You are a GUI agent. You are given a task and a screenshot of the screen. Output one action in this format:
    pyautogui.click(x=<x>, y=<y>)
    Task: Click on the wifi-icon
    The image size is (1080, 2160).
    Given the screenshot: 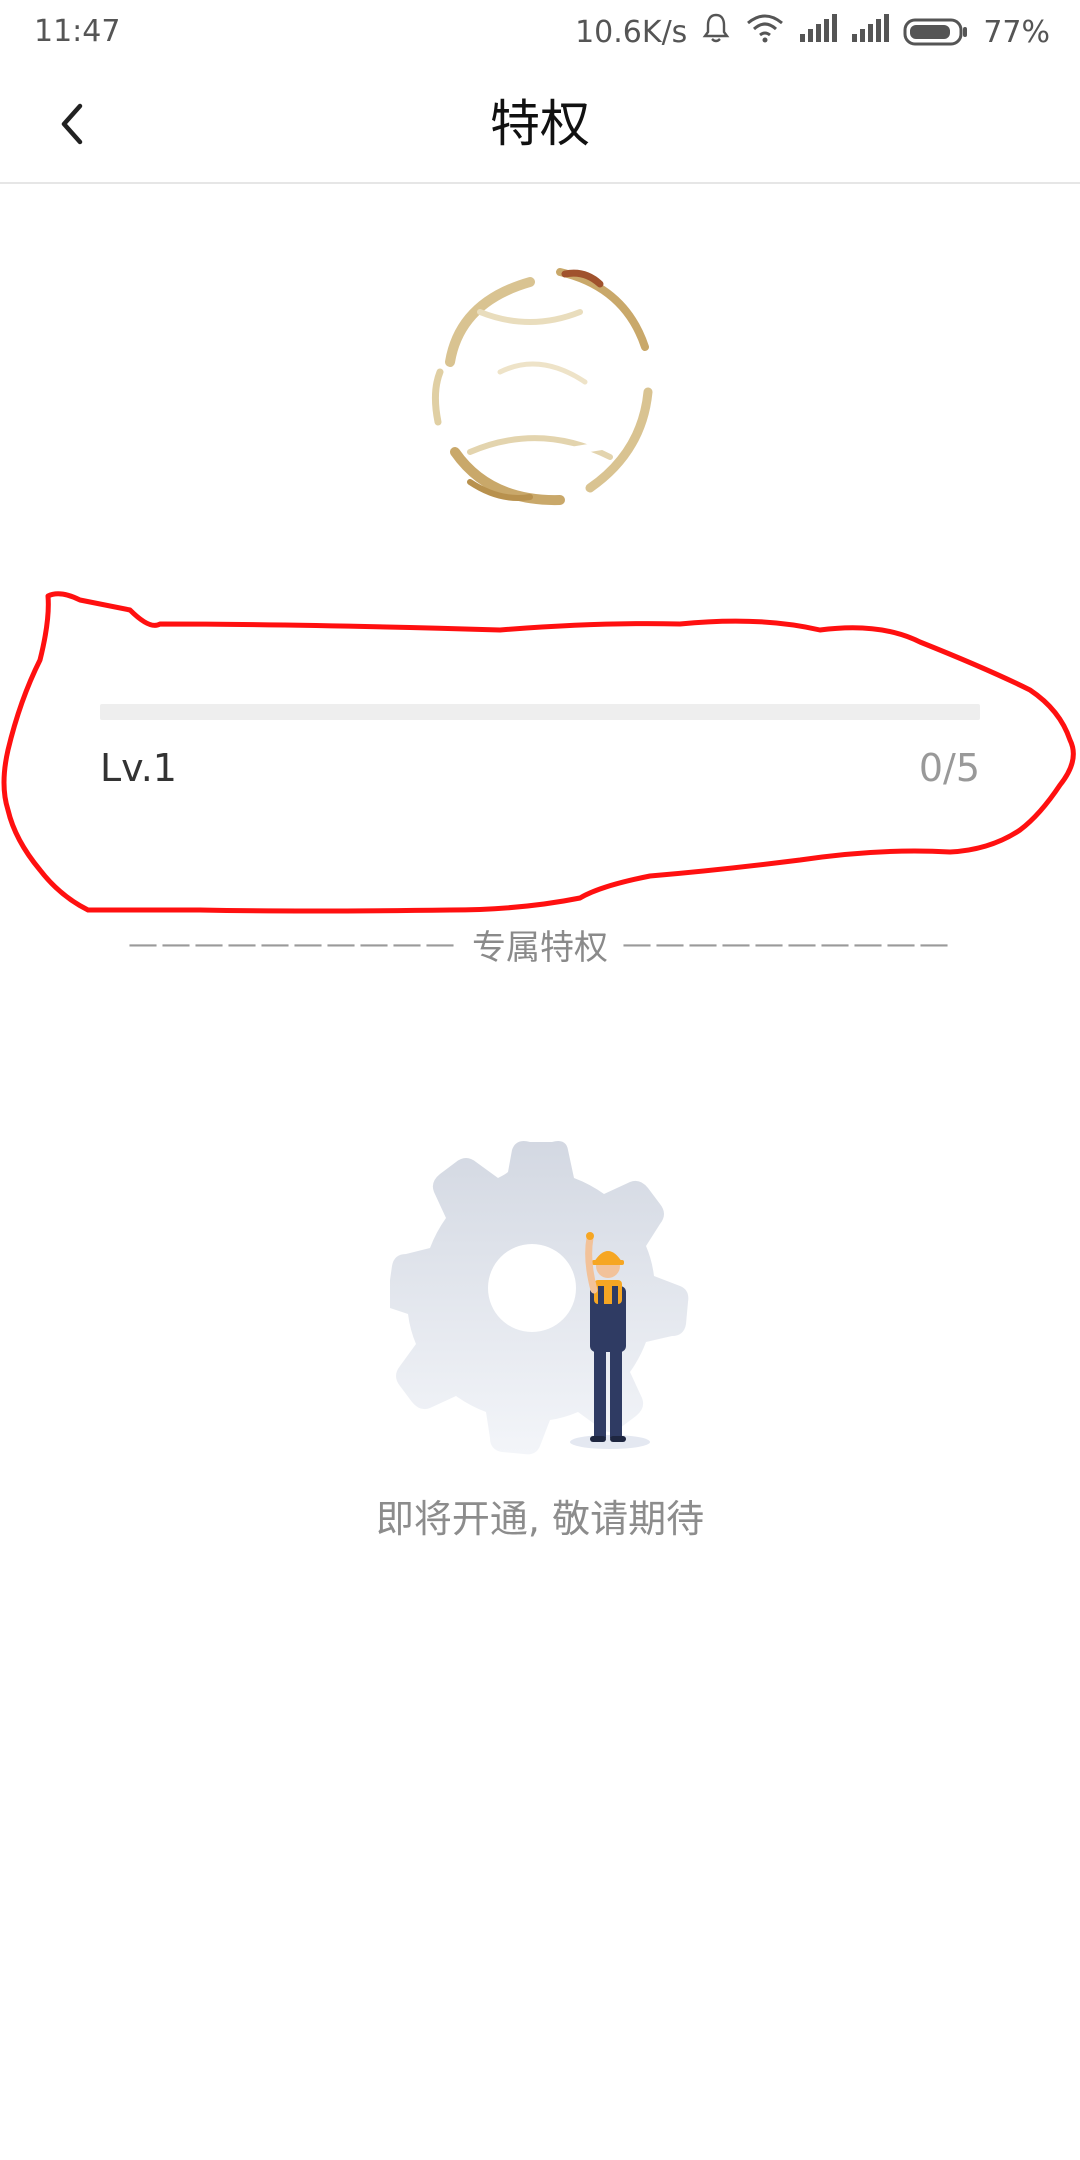 What is the action you would take?
    pyautogui.click(x=765, y=32)
    